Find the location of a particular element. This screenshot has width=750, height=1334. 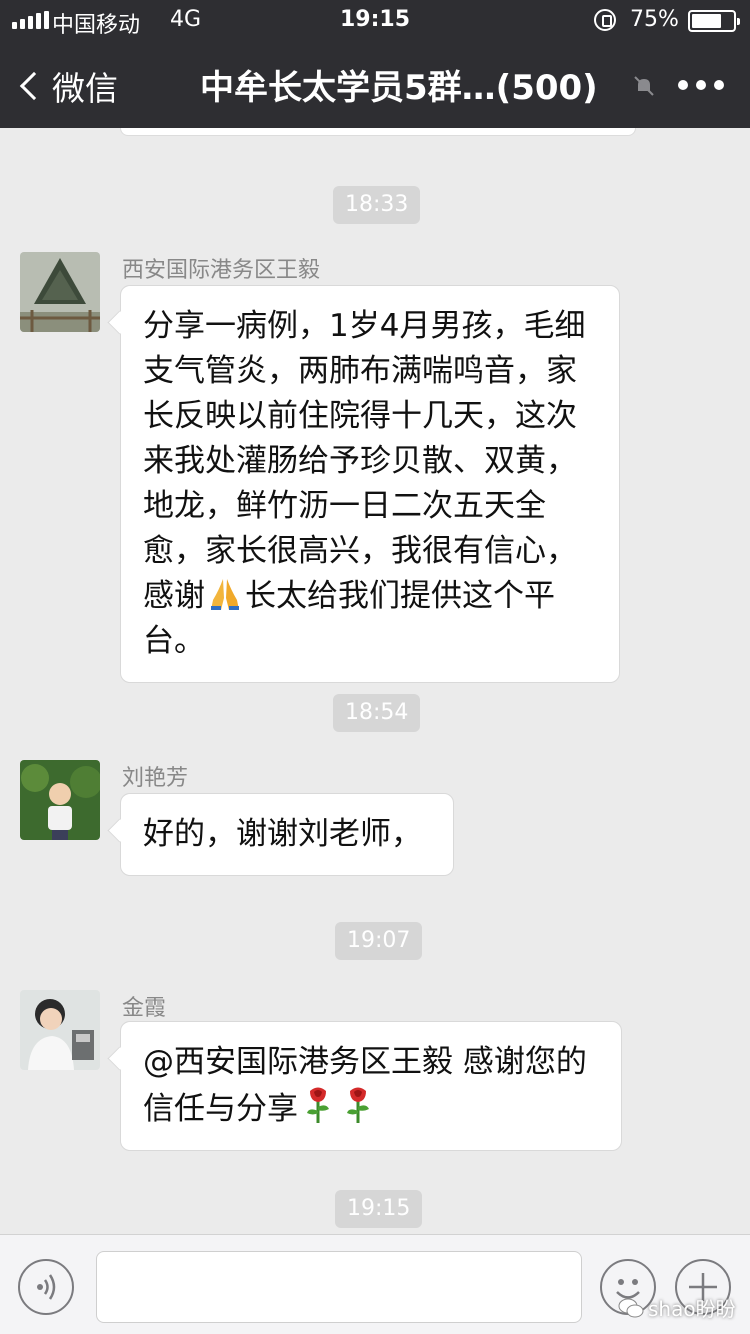

status-bar: 中国移动 4G 19:15 75% is located at coordinates (375, 20).